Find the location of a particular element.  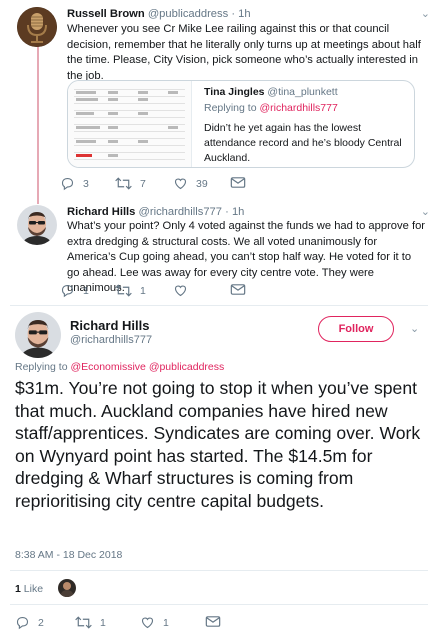

retweet-count: 7 is located at coordinates (143, 183).